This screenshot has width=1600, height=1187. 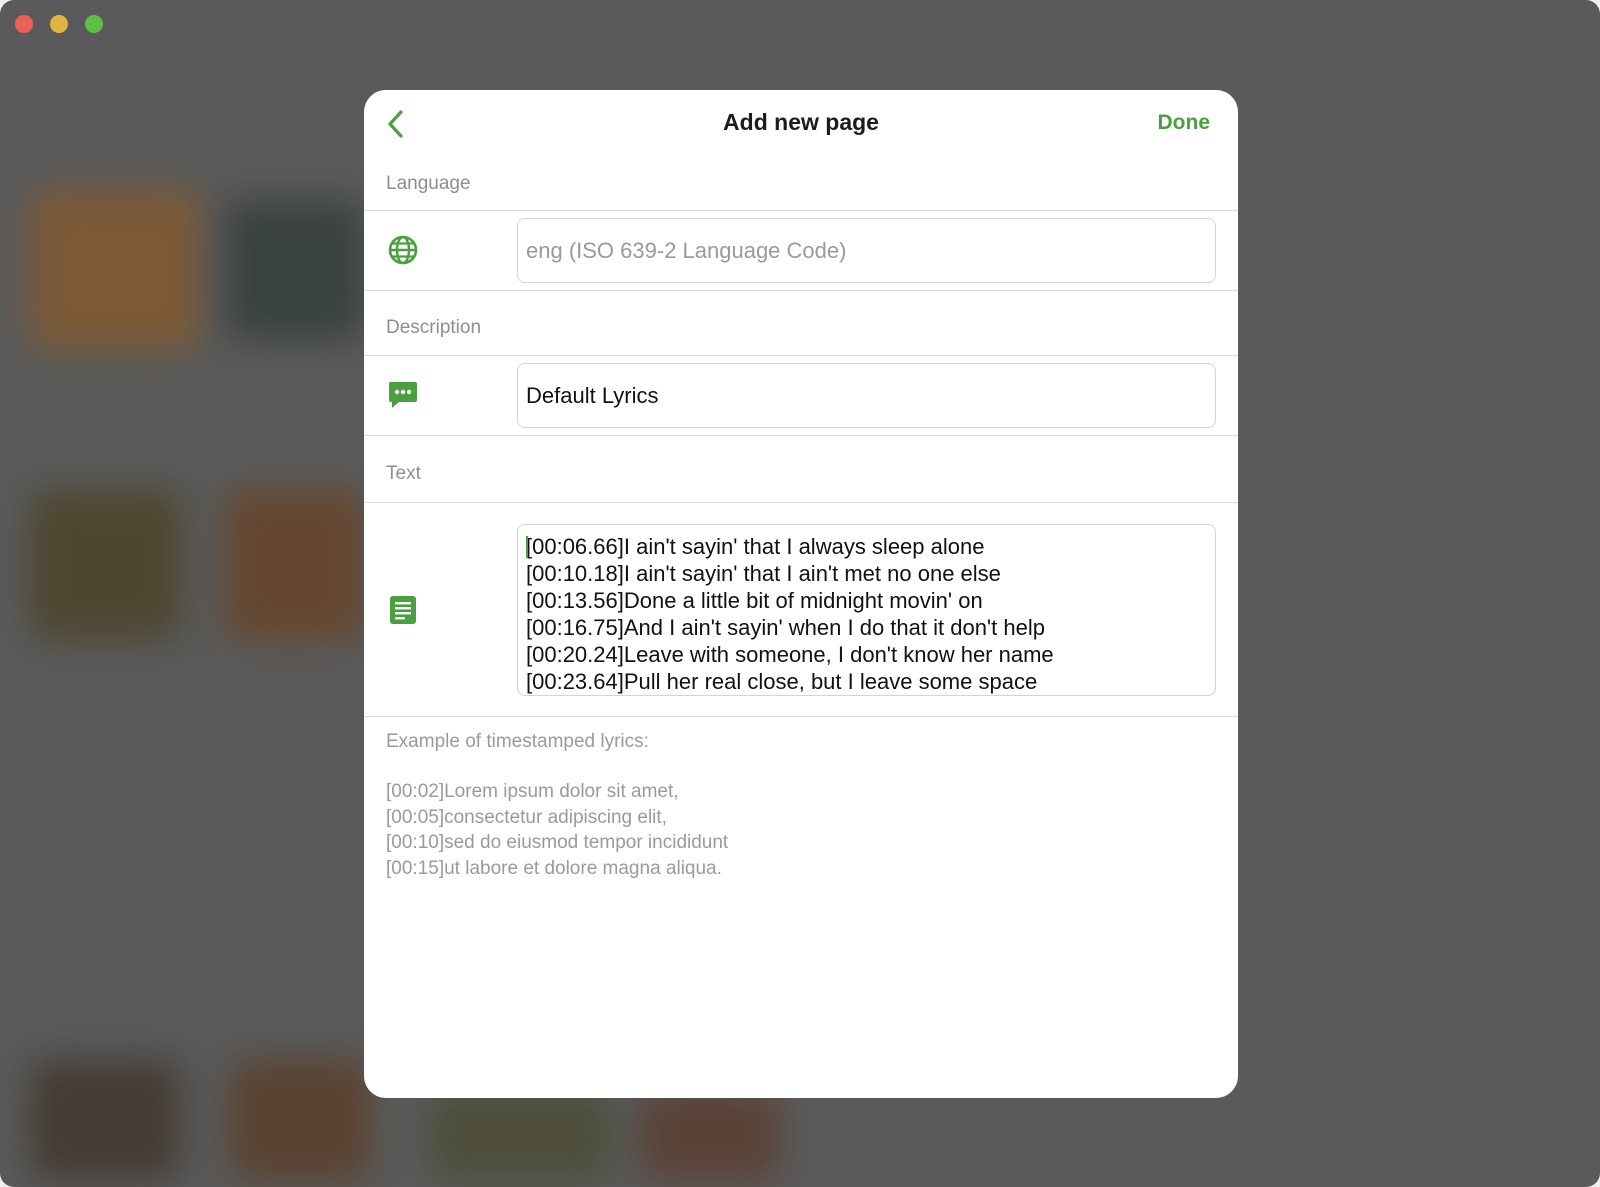 What do you see at coordinates (403, 250) in the screenshot?
I see `globe-icon` at bounding box center [403, 250].